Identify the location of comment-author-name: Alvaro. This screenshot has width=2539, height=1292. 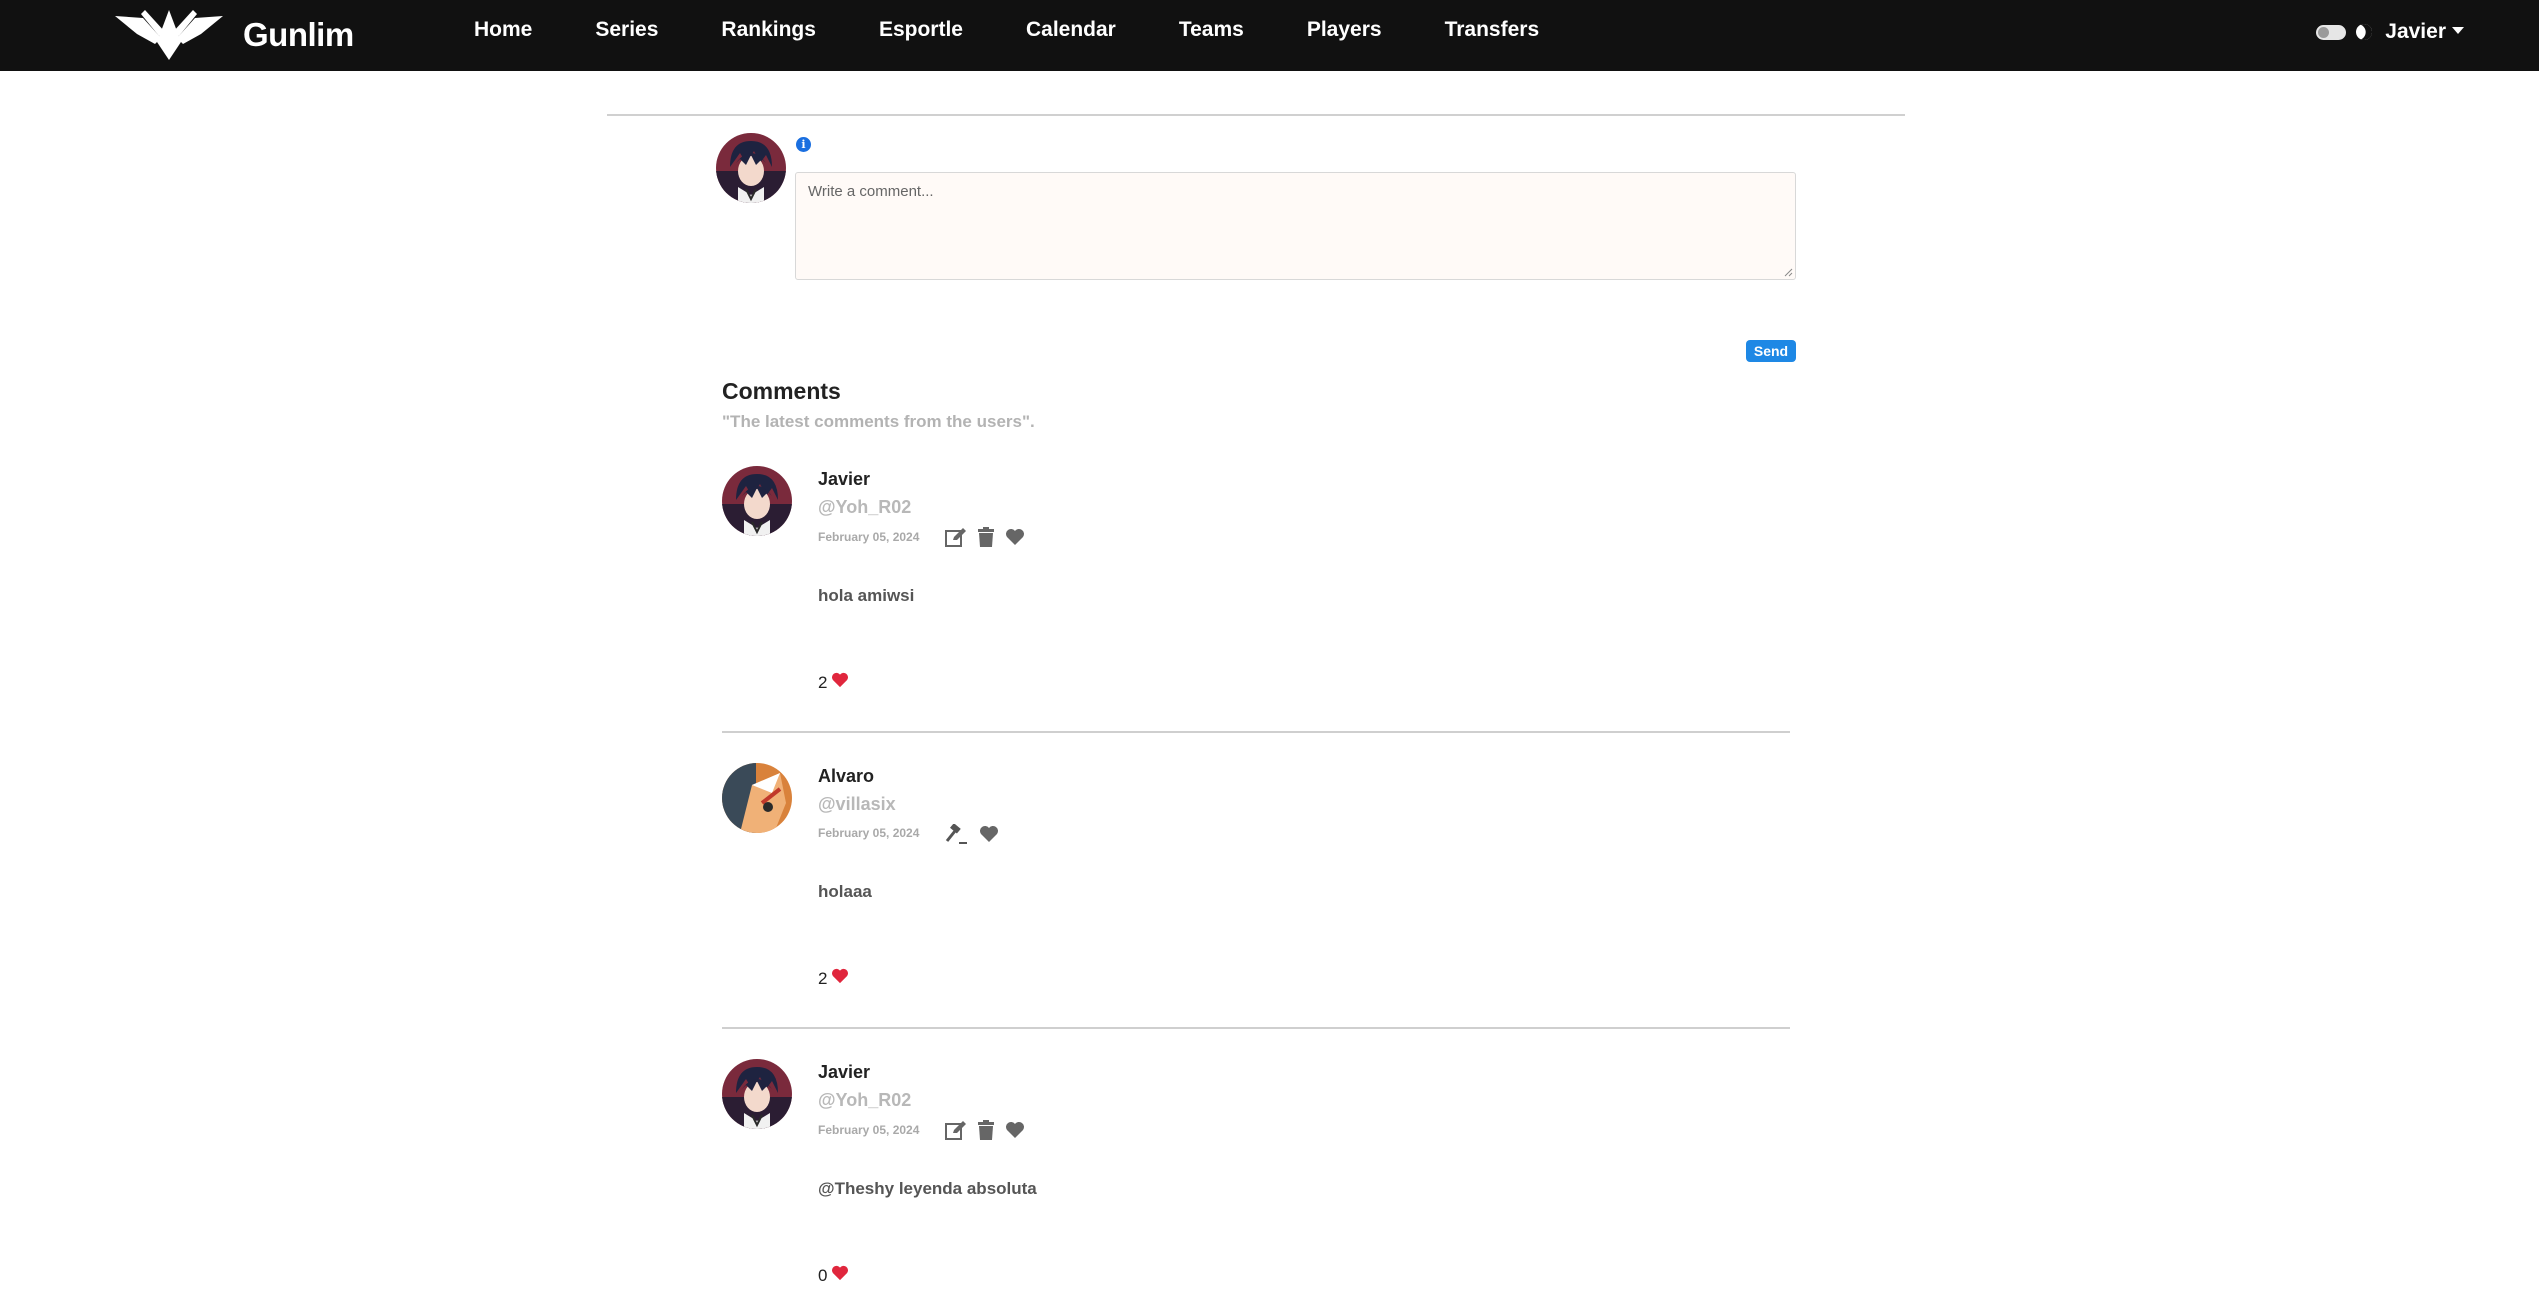
(846, 776).